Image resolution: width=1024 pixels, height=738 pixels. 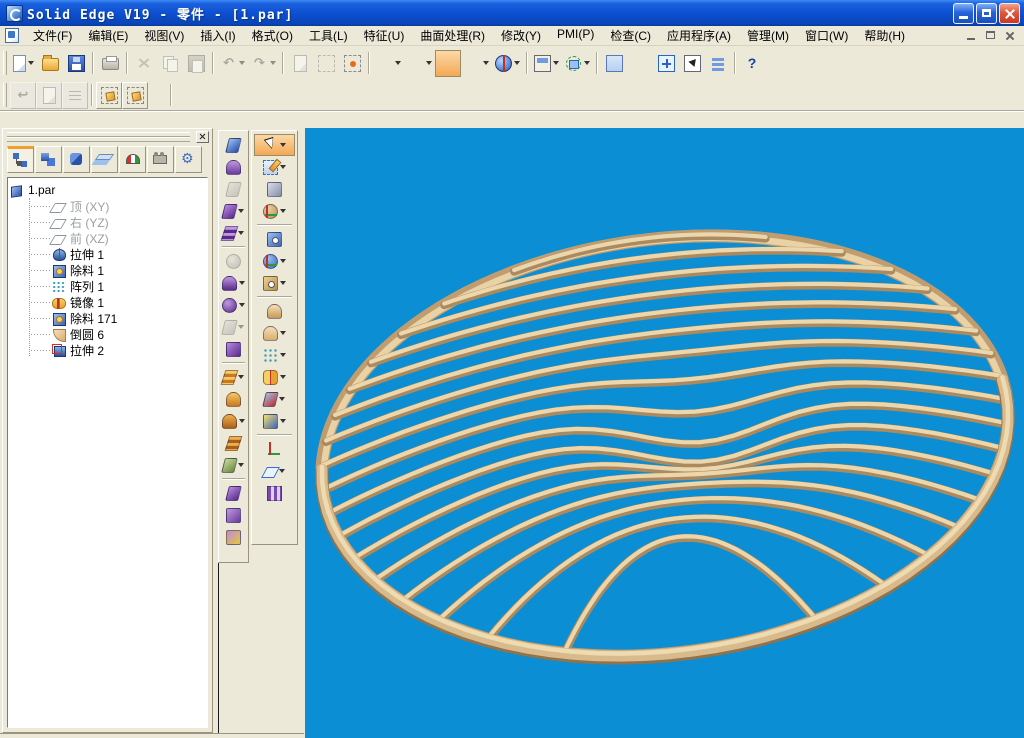 What do you see at coordinates (50, 63) in the screenshot?
I see `open-button` at bounding box center [50, 63].